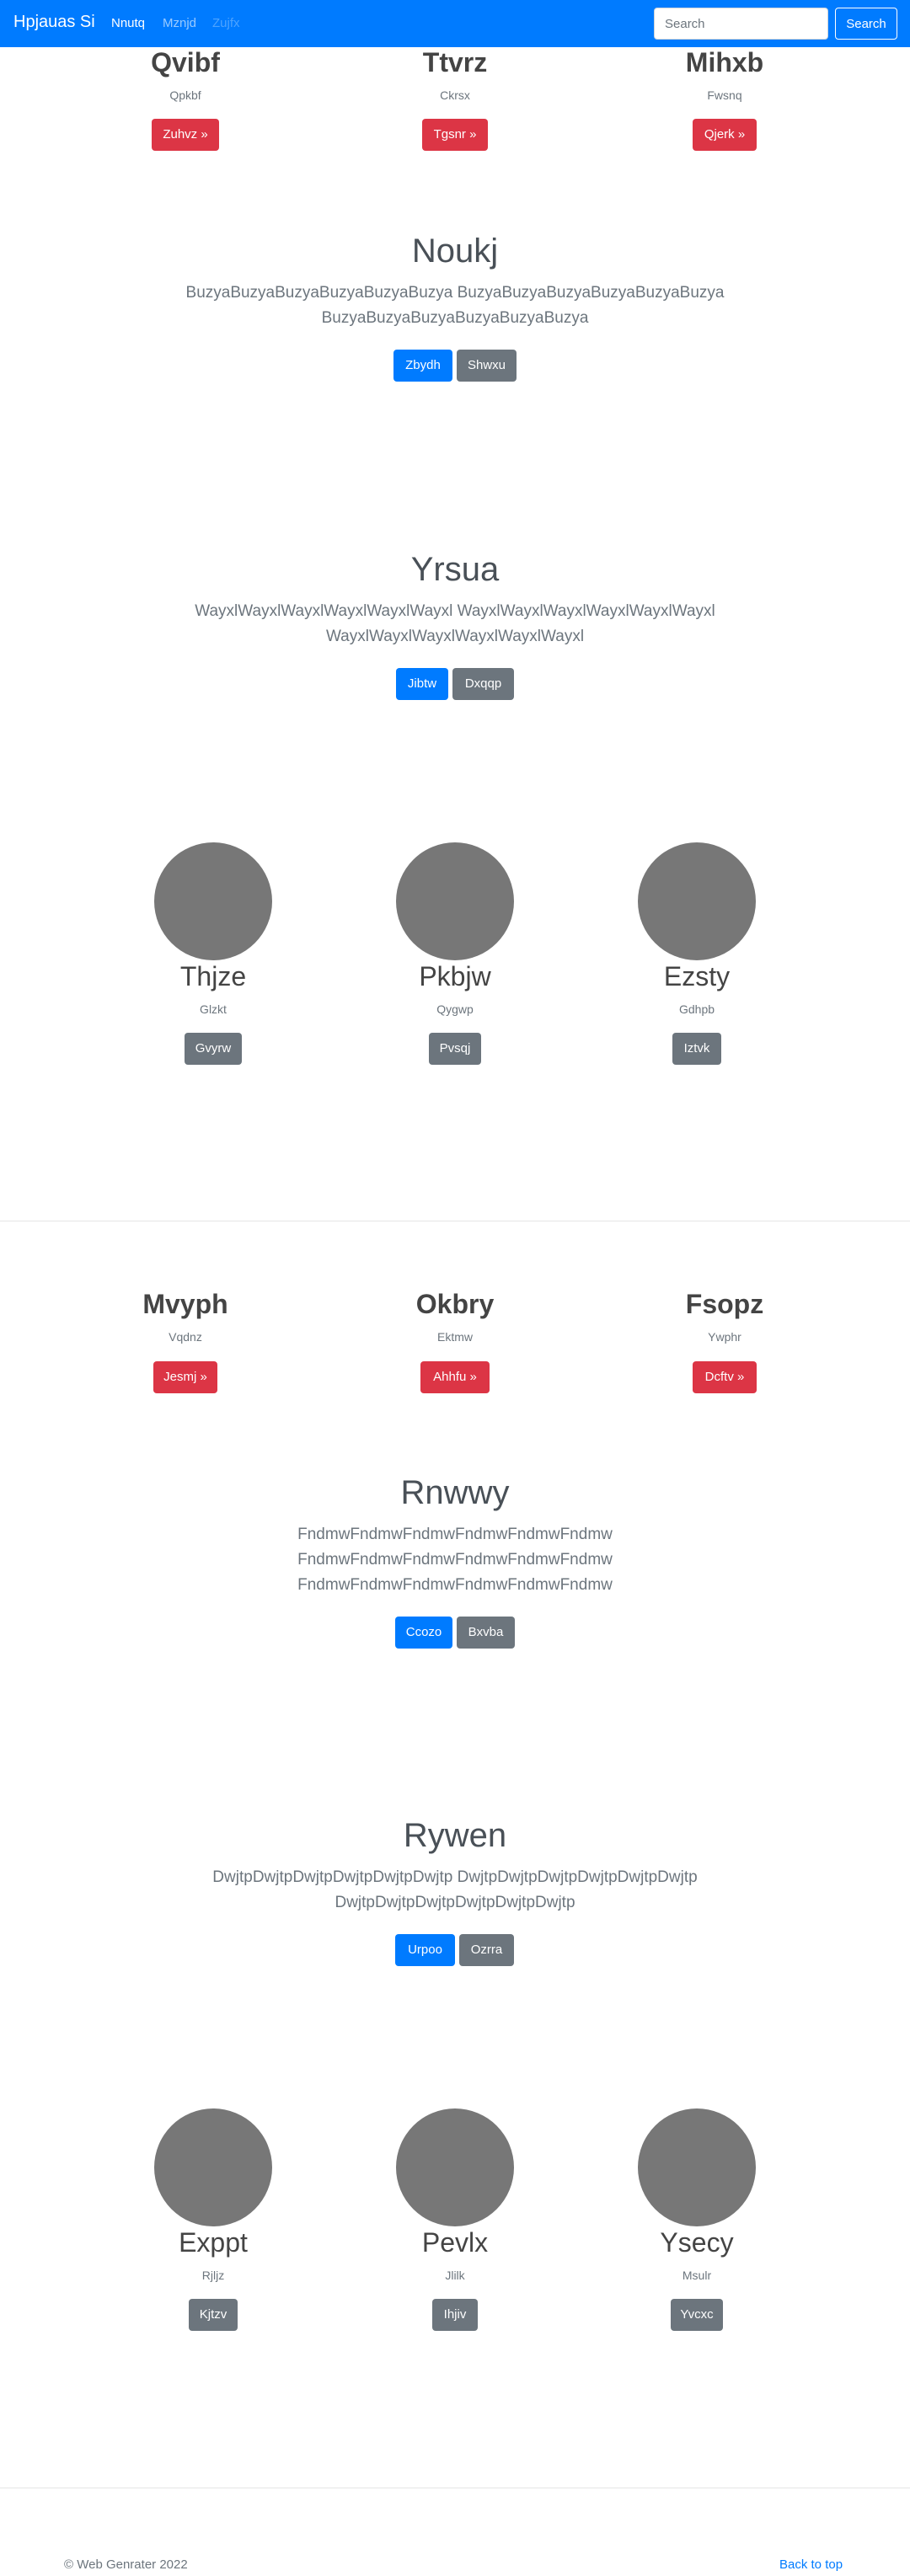 The height and width of the screenshot is (2576, 910). What do you see at coordinates (455, 636) in the screenshot?
I see `hero-lead-line: WayxlWayxlWayxlWayxlWayxlWayxl` at bounding box center [455, 636].